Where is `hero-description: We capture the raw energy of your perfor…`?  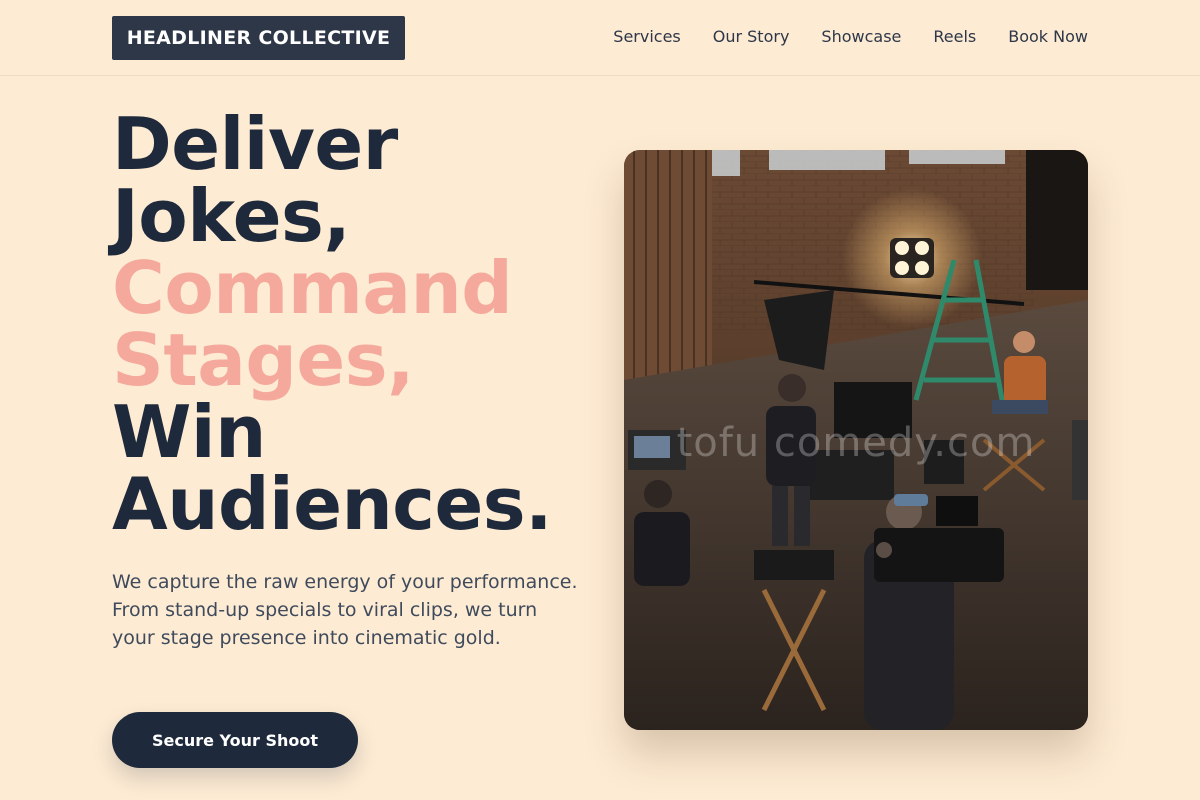
hero-description: We capture the raw energy of your perfor… is located at coordinates (345, 610).